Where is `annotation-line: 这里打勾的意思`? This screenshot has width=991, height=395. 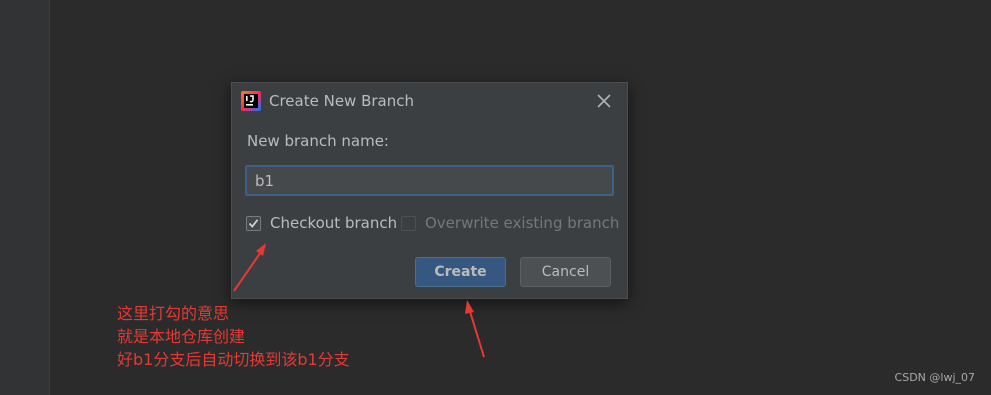 annotation-line: 这里打勾的意思 is located at coordinates (173, 313).